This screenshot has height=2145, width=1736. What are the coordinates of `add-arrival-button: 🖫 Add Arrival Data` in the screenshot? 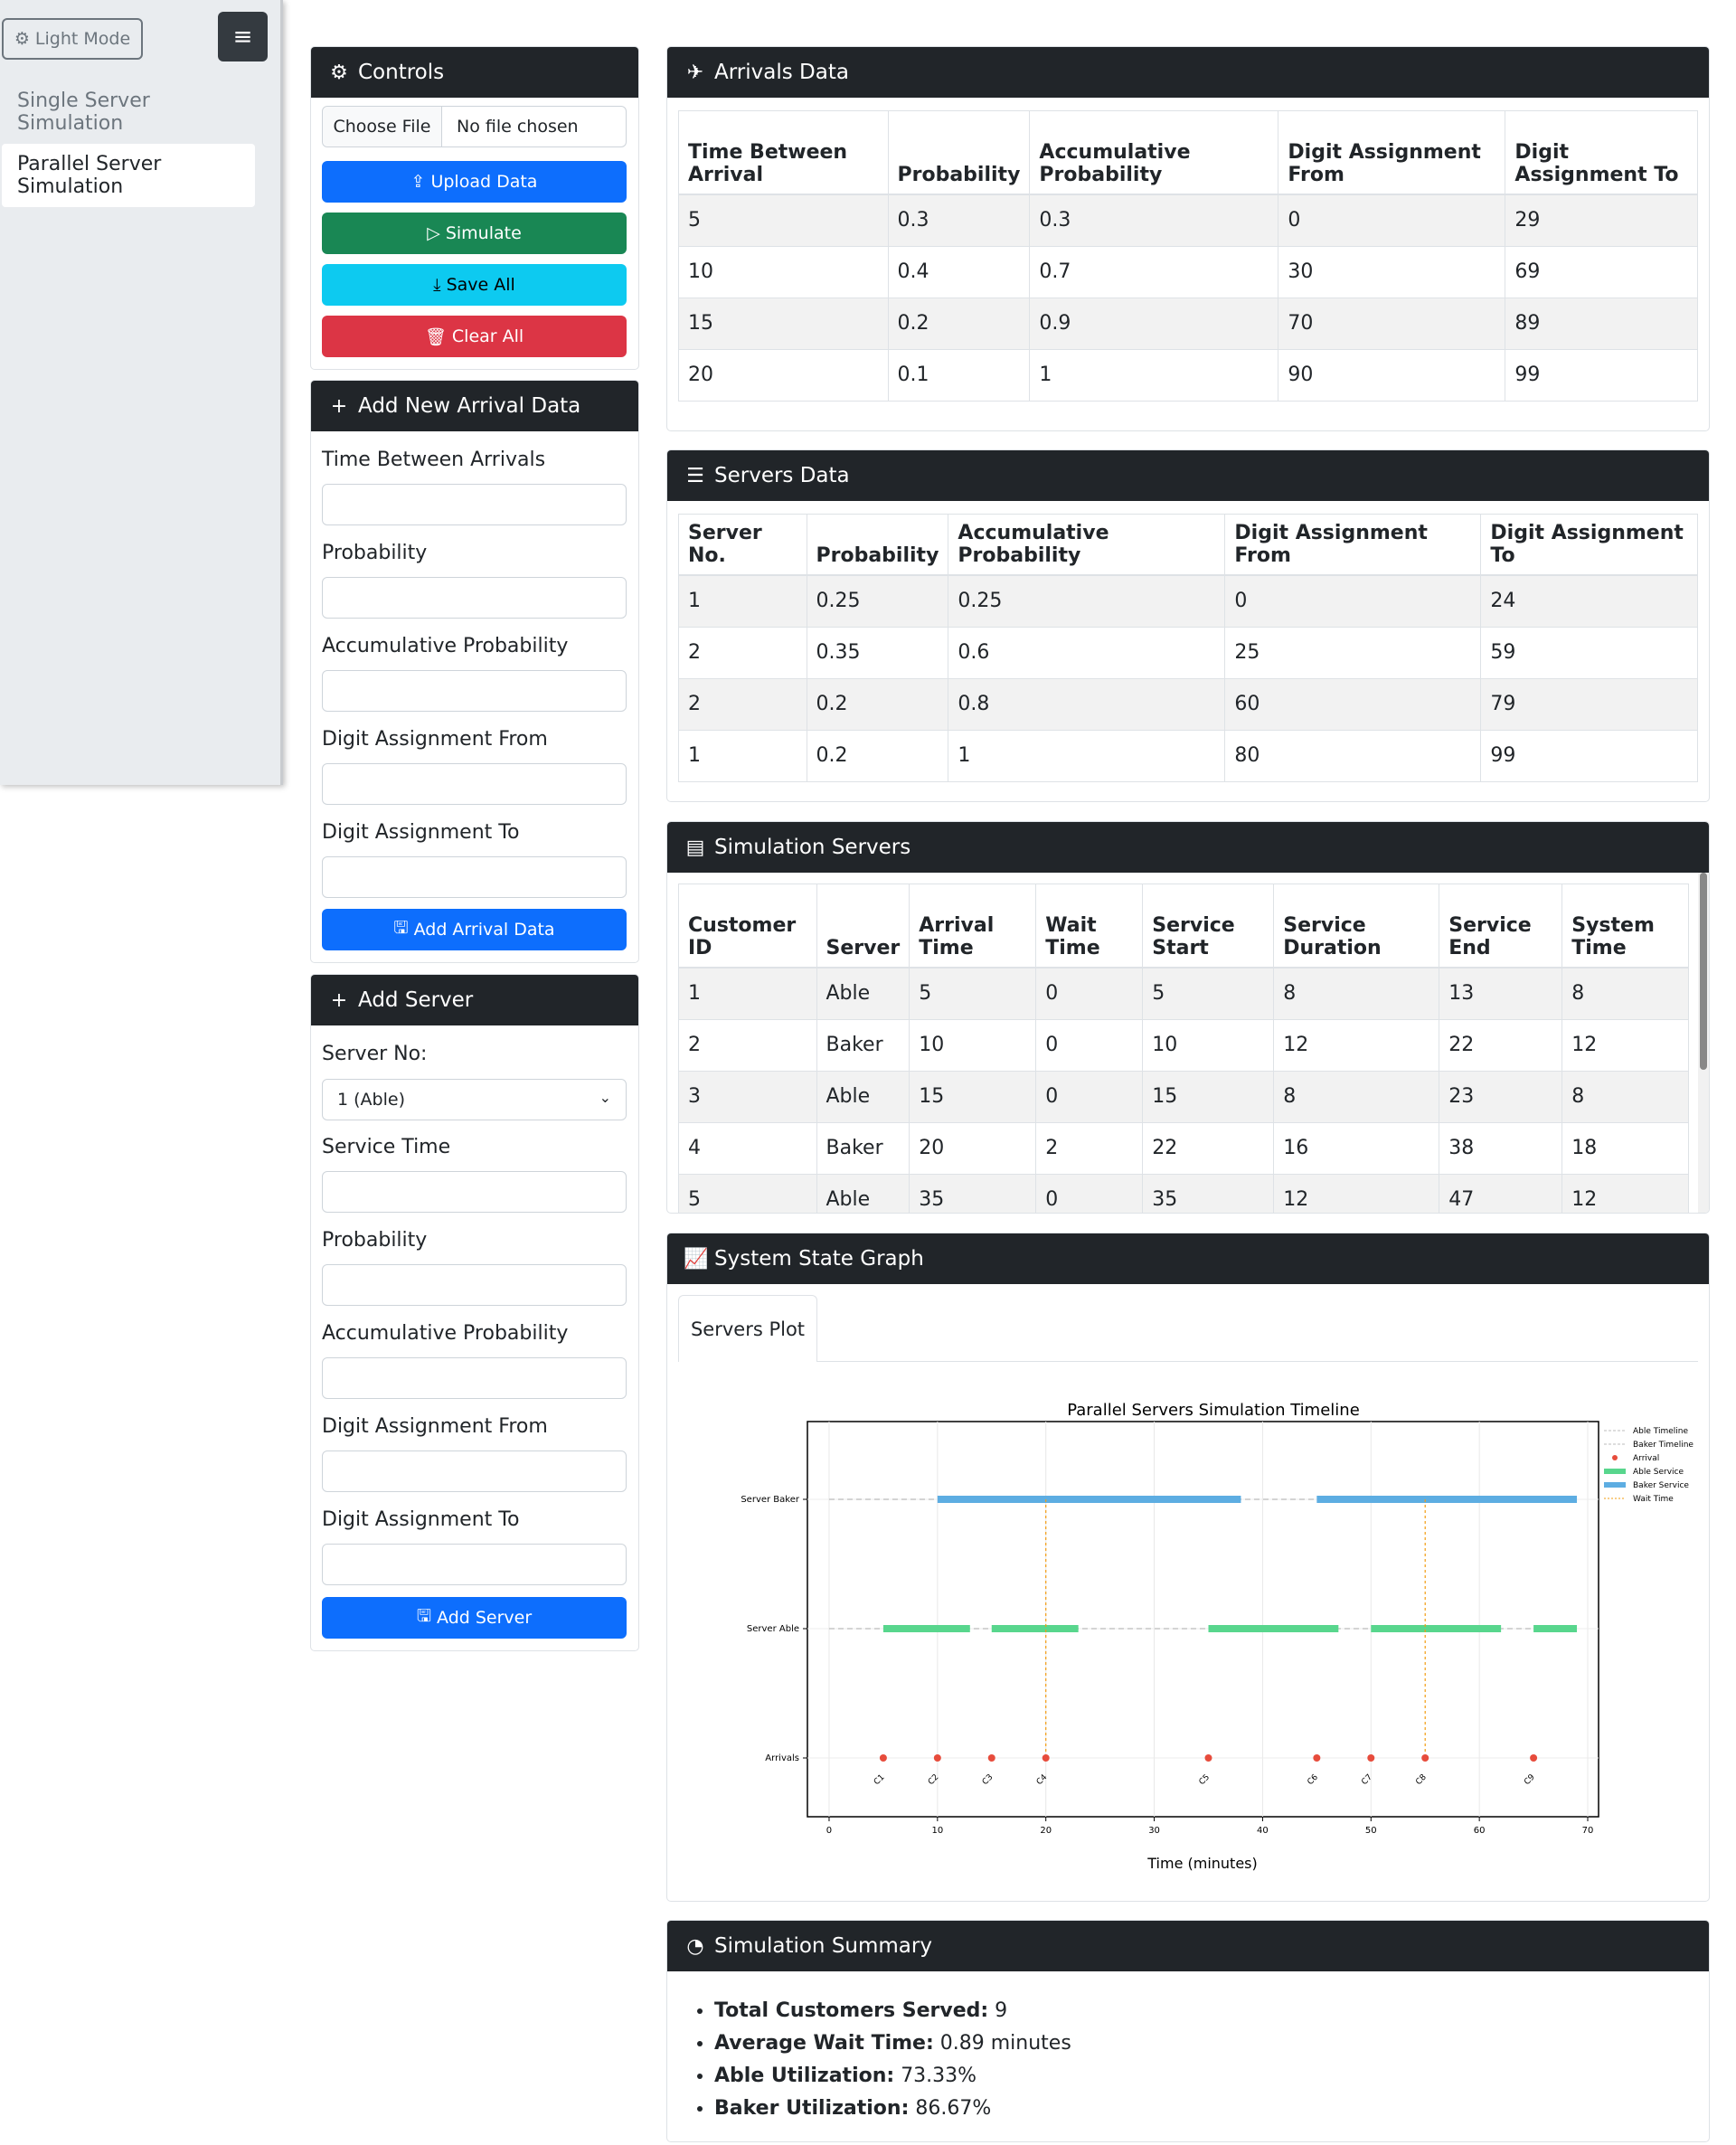 It's located at (475, 929).